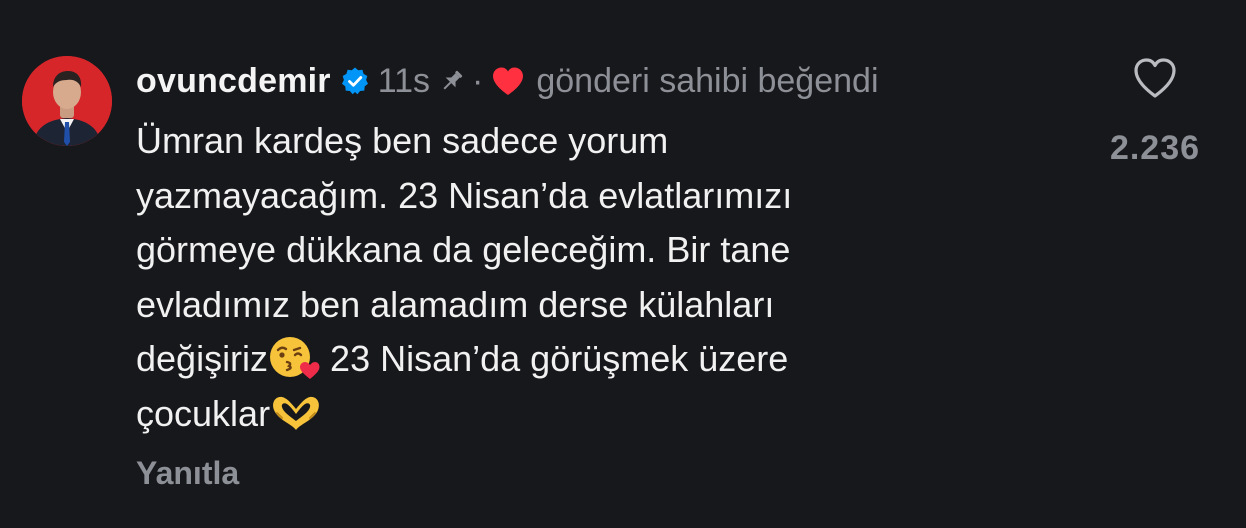 Image resolution: width=1246 pixels, height=528 pixels. I want to click on kissing-face-emoji, so click(294, 357).